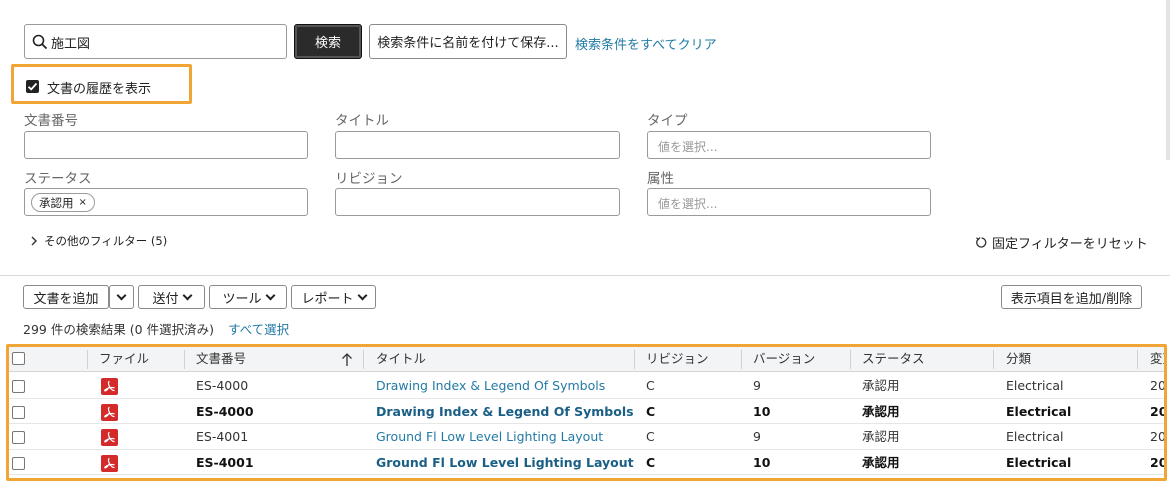  What do you see at coordinates (585, 275) in the screenshot?
I see `section-divider` at bounding box center [585, 275].